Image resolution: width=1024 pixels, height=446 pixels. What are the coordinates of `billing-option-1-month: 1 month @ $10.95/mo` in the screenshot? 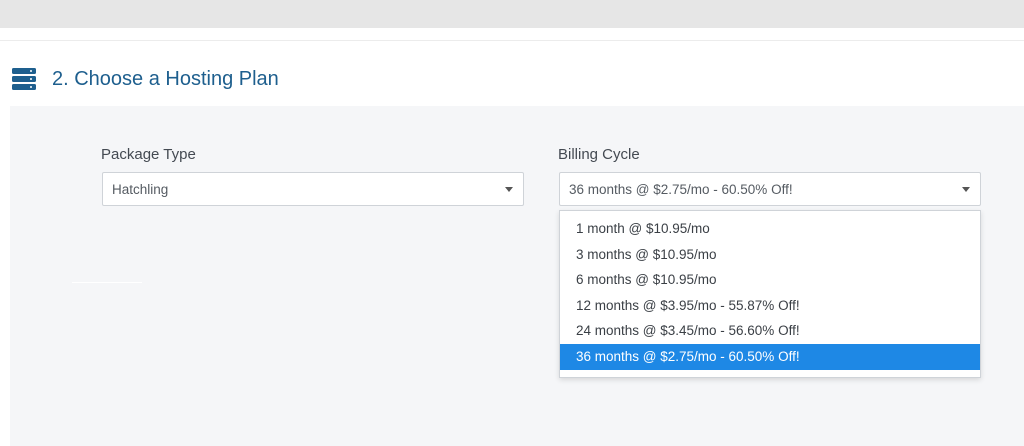 It's located at (770, 229).